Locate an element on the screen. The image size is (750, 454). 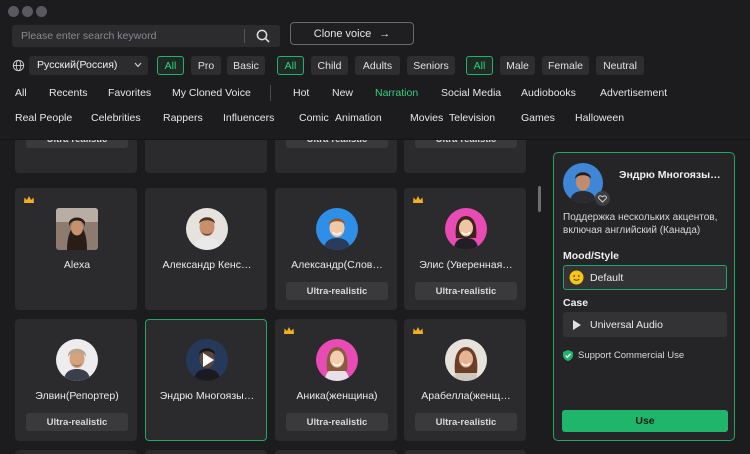
tab-social-media: Social Media is located at coordinates (471, 93).